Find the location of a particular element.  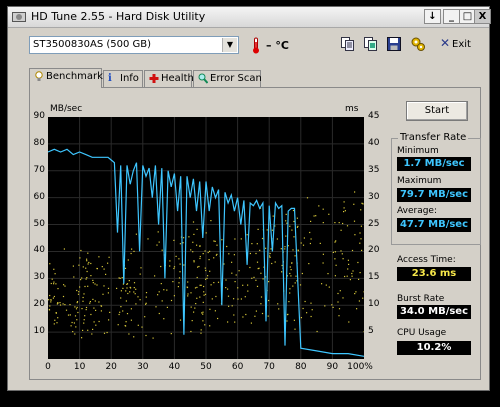

tab-label: Benchmark is located at coordinates (74, 76).